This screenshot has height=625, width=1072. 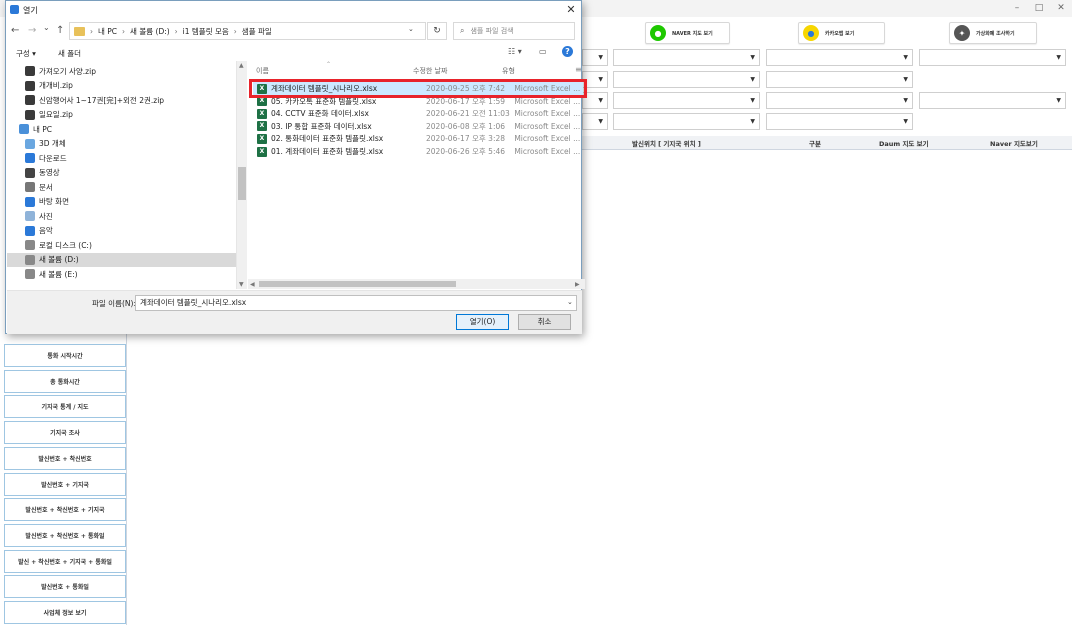 What do you see at coordinates (692, 33) in the screenshot?
I see `naver-map-label: NAVER 지도 보기` at bounding box center [692, 33].